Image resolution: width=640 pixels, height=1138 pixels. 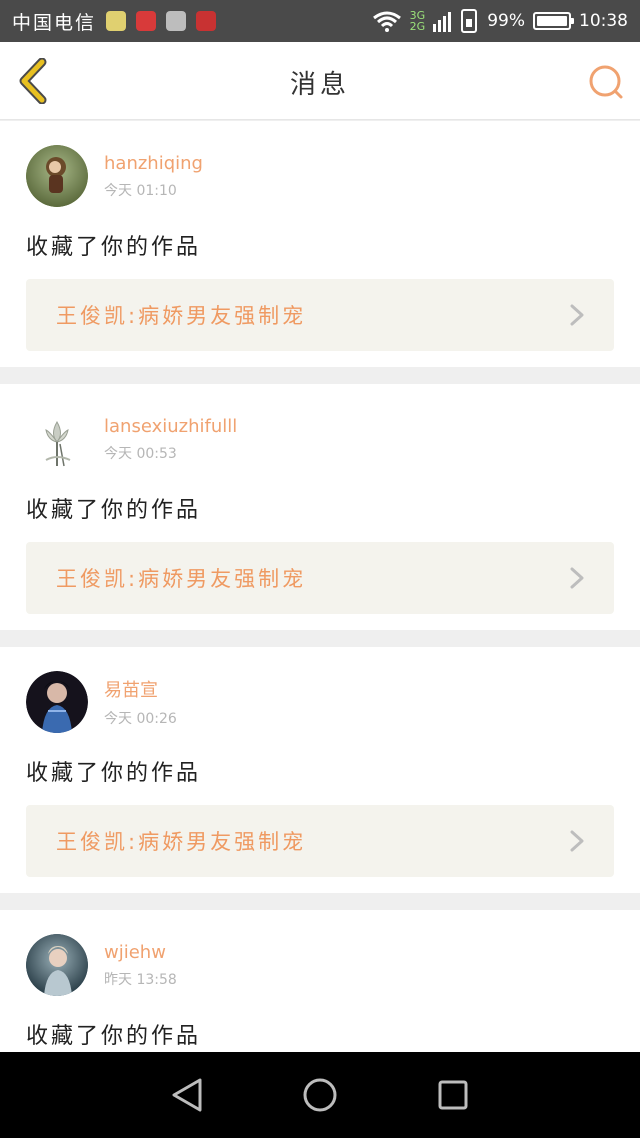 I want to click on nav-home-button, so click(x=320, y=1095).